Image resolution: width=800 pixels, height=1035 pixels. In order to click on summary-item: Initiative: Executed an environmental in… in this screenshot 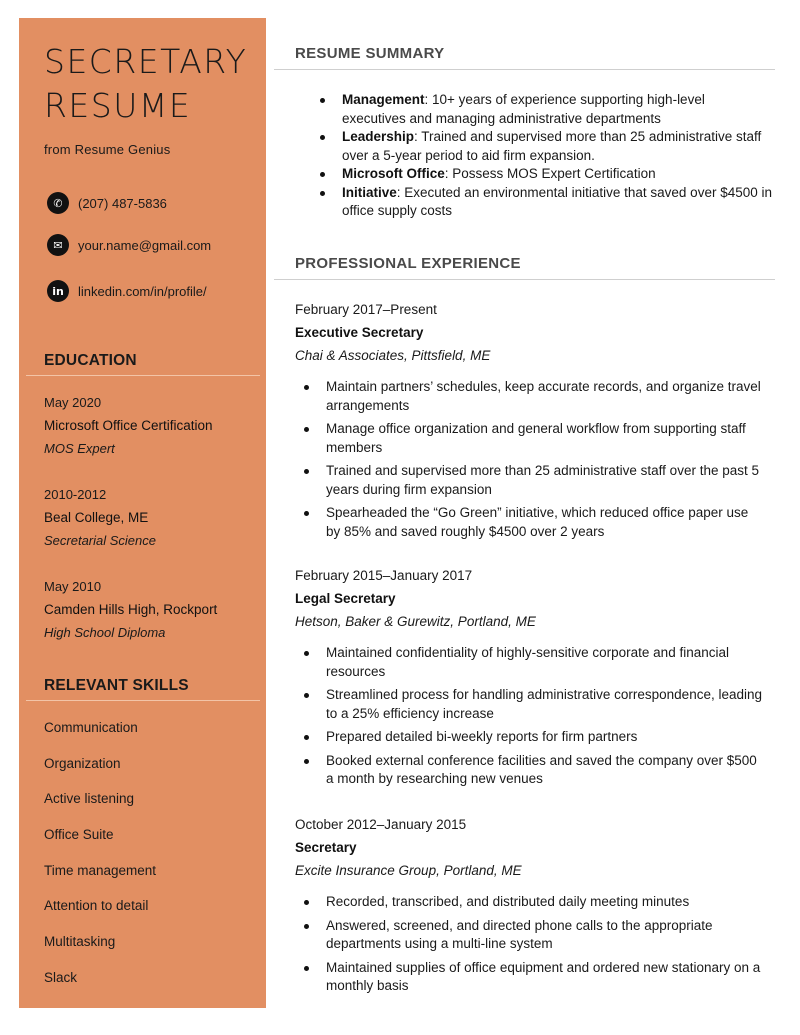, I will do `click(546, 202)`.